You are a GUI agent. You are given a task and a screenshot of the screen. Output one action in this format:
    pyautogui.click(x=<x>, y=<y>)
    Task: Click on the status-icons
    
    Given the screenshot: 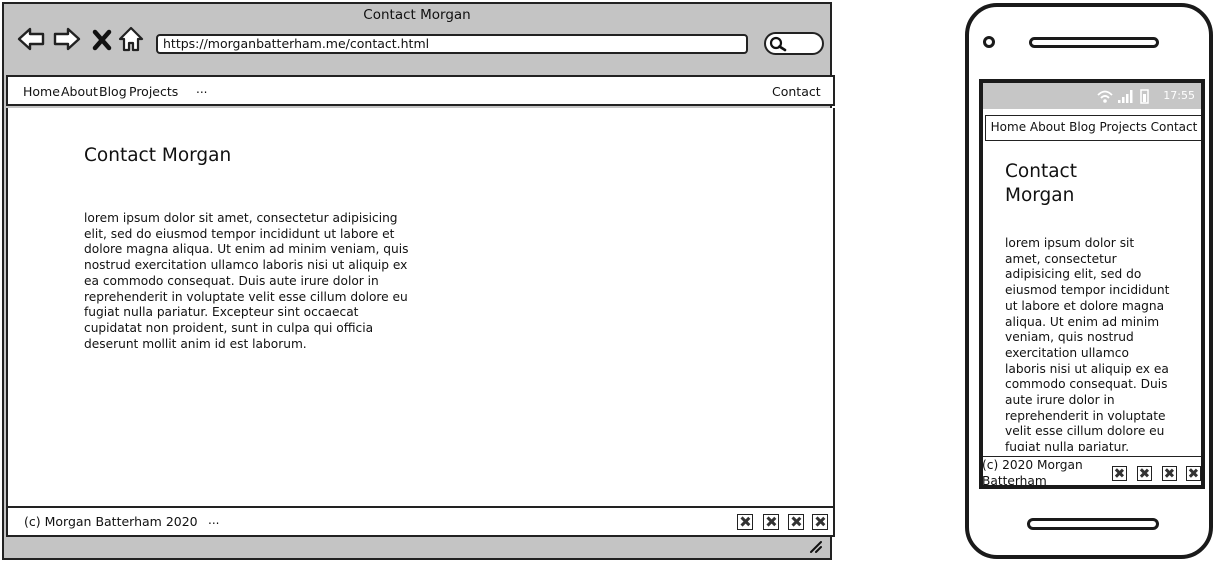 What is the action you would take?
    pyautogui.click(x=1123, y=96)
    